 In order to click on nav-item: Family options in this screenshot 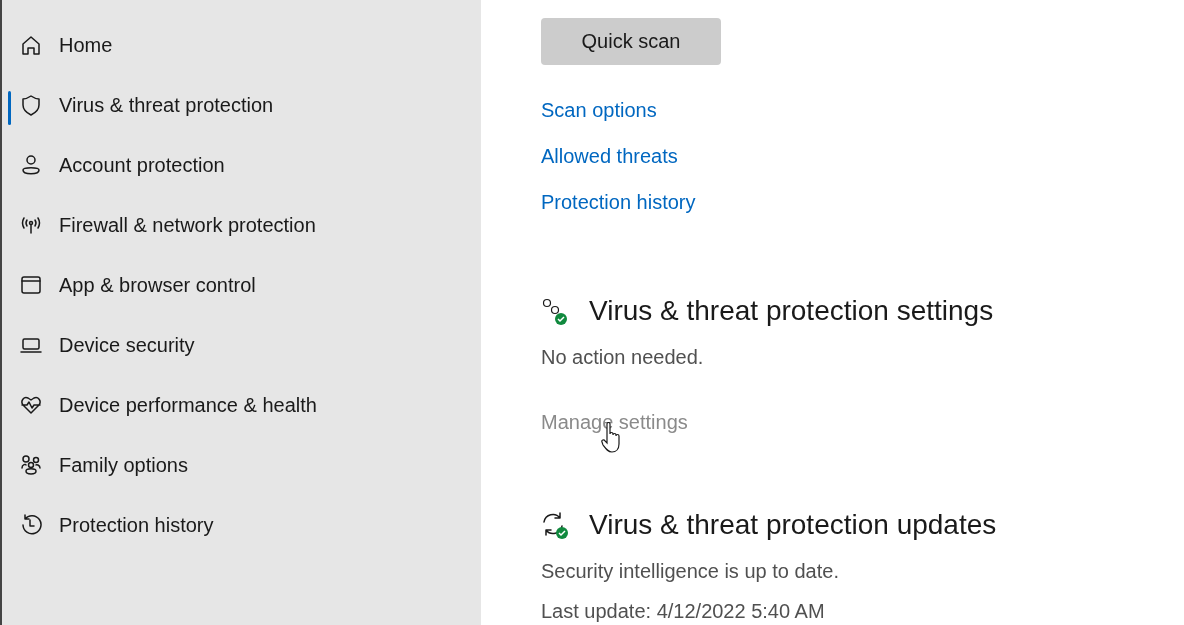, I will do `click(241, 465)`.